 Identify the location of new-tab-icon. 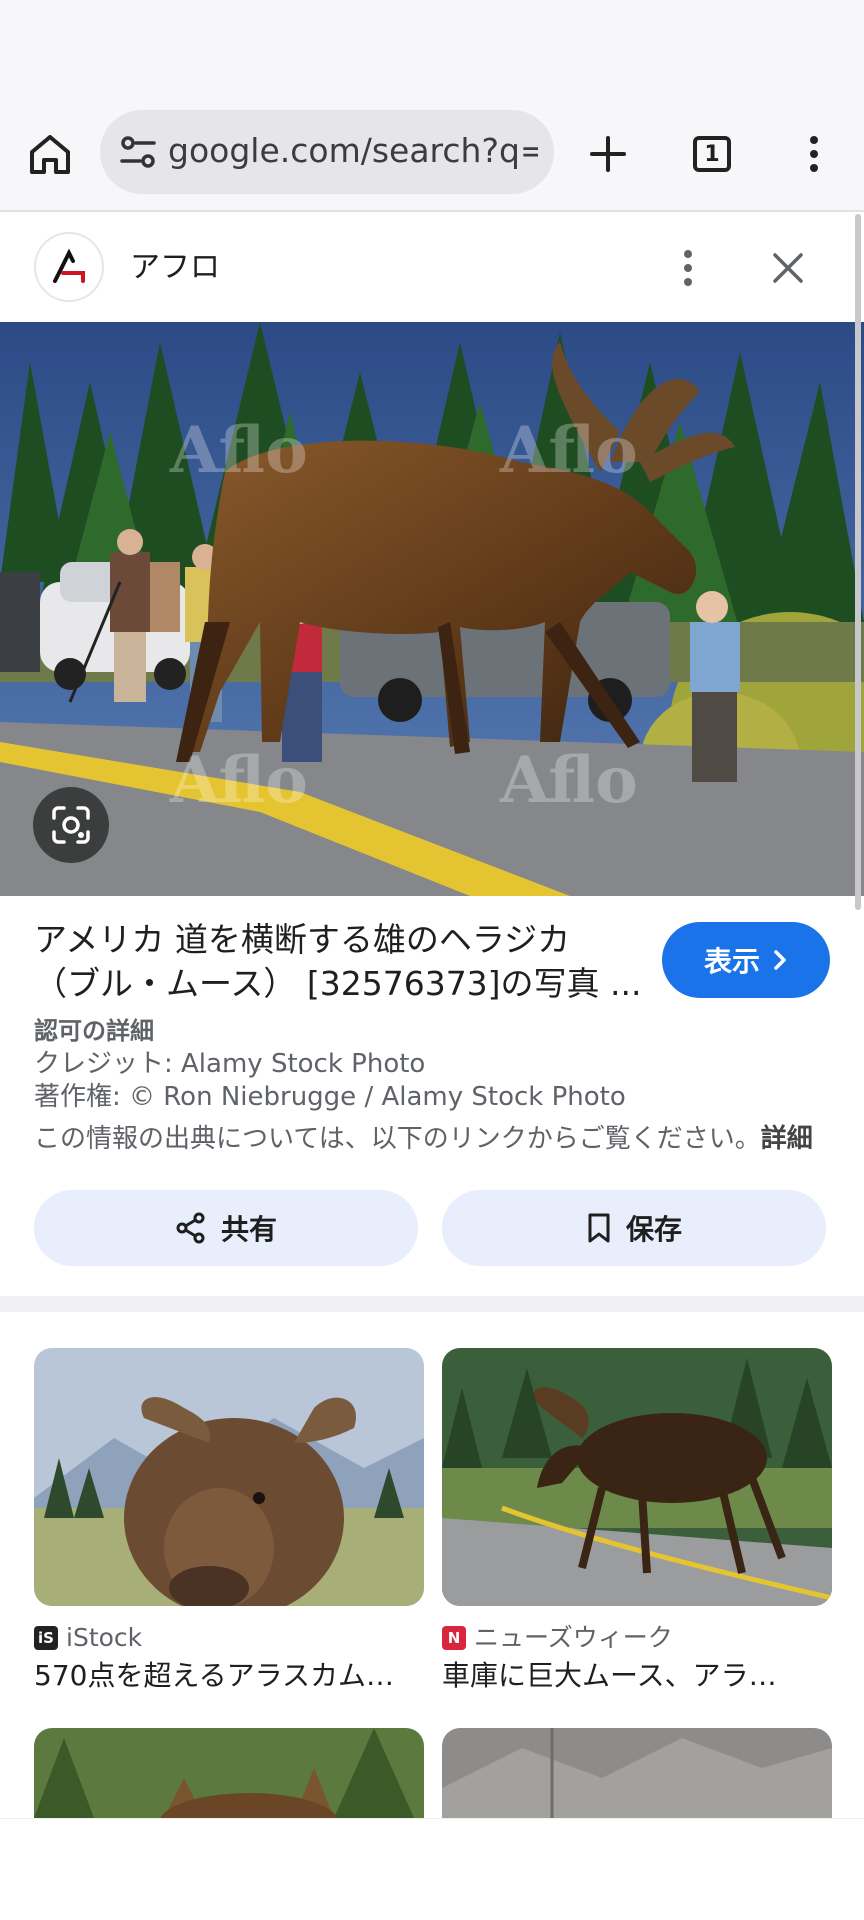
(608, 154).